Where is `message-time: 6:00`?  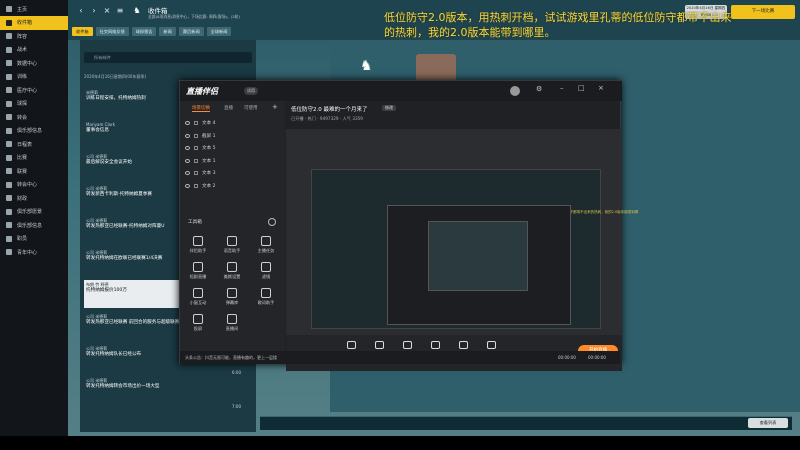
message-time: 6:00 is located at coordinates (236, 372).